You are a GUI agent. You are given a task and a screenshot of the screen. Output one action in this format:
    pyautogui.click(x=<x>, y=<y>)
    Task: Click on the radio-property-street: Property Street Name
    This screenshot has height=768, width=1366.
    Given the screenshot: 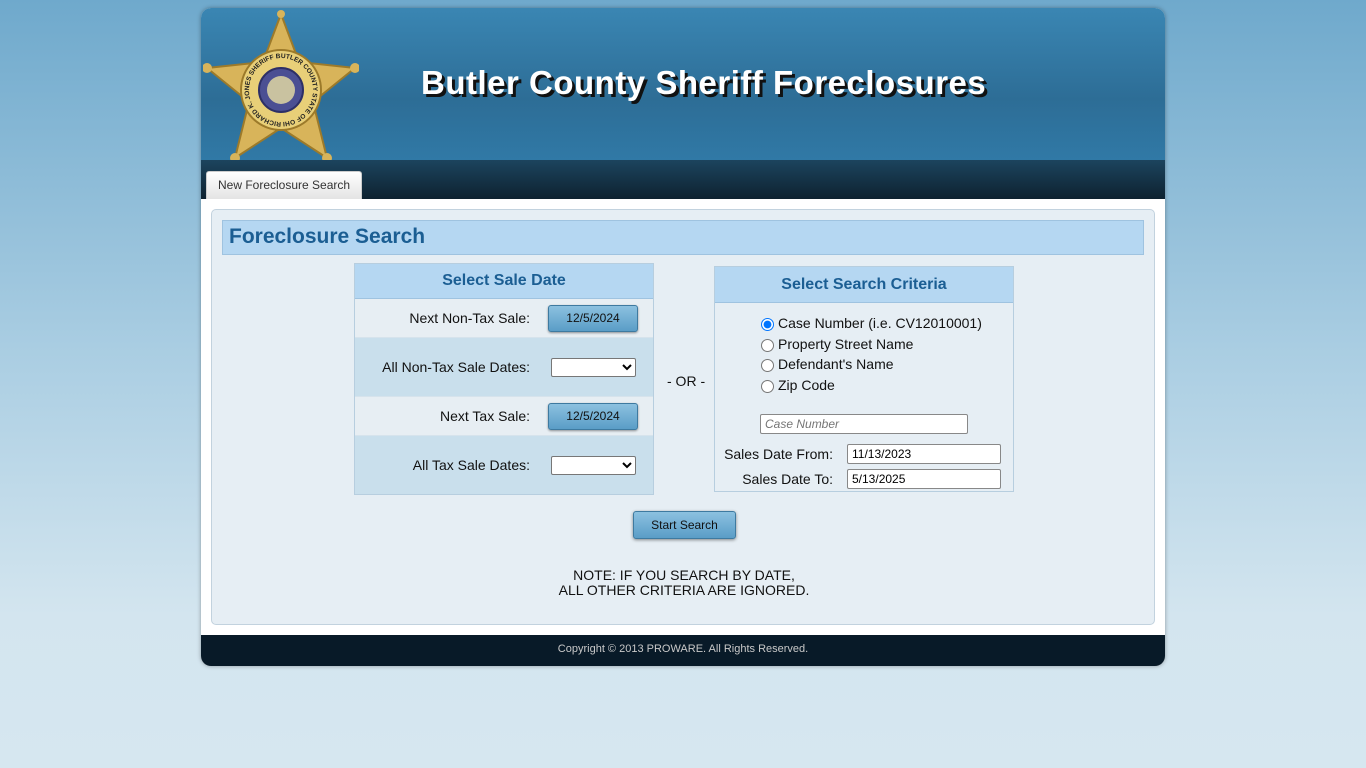 What is the action you would take?
    pyautogui.click(x=837, y=343)
    